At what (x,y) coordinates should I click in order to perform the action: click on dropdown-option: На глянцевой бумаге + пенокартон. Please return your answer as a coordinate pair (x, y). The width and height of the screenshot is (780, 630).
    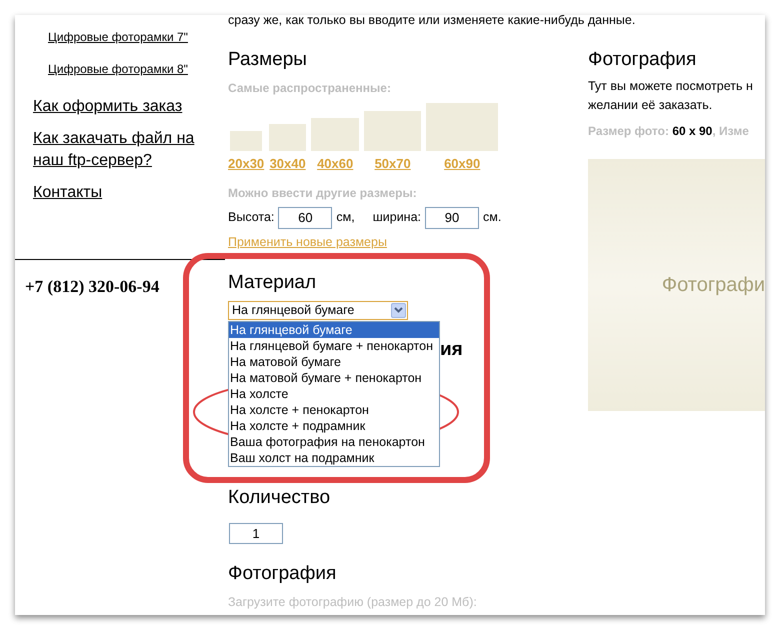
    Looking at the image, I should click on (334, 346).